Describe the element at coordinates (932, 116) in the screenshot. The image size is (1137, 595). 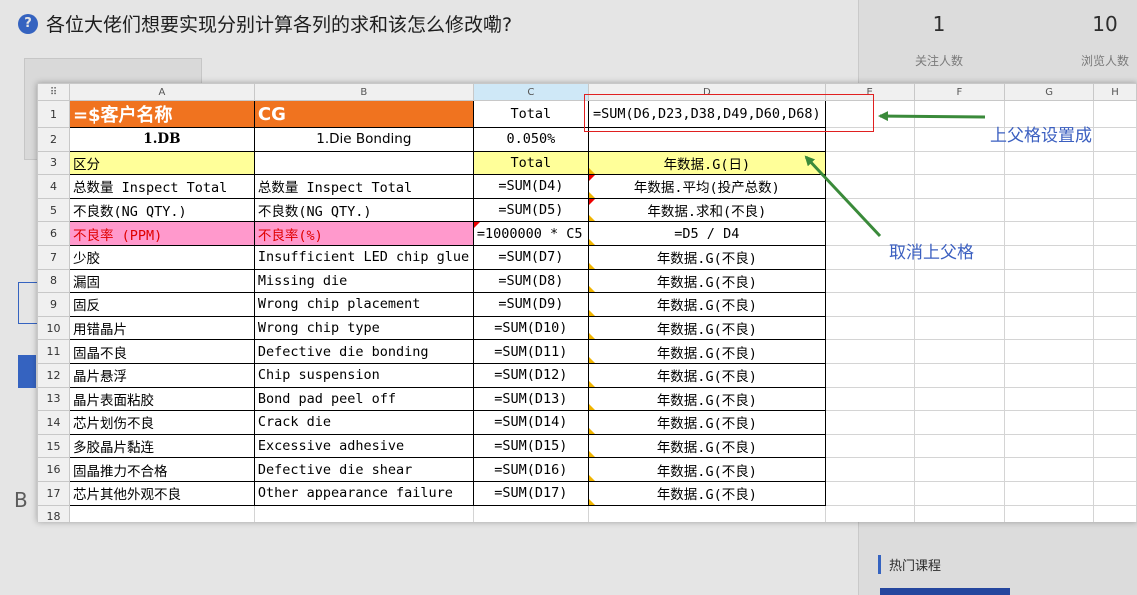
I see `arrow-to-formula` at that location.